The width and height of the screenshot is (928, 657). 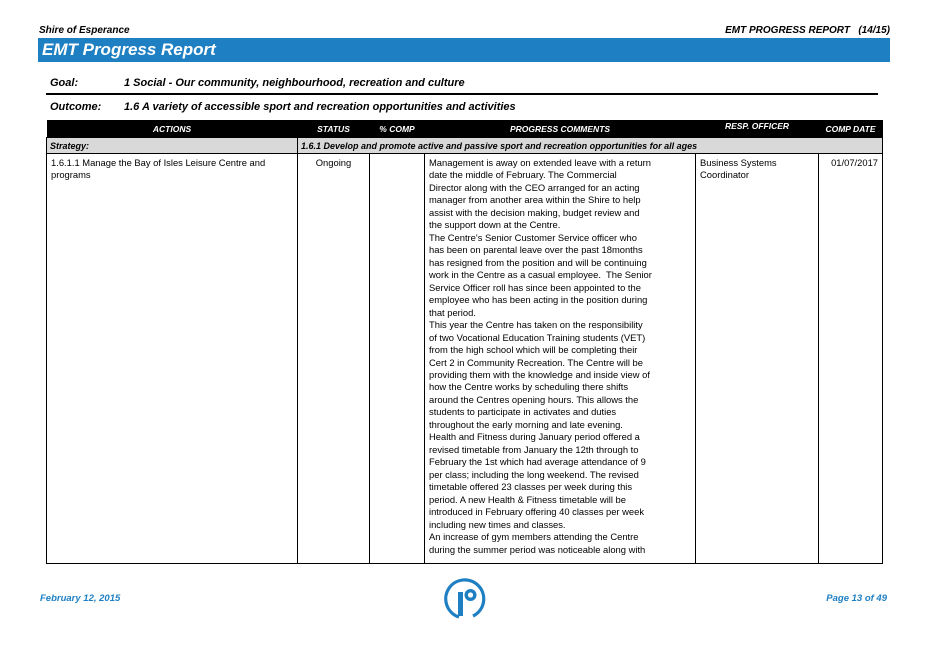 What do you see at coordinates (757, 129) in the screenshot?
I see `column-header-resp-officer: RESP. OFFICER` at bounding box center [757, 129].